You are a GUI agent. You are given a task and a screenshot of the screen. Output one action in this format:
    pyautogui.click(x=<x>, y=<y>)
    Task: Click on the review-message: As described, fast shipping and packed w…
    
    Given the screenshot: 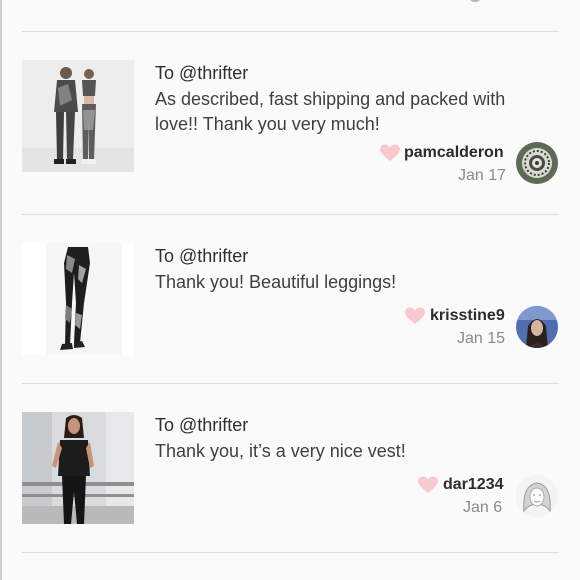 What is the action you would take?
    pyautogui.click(x=330, y=111)
    